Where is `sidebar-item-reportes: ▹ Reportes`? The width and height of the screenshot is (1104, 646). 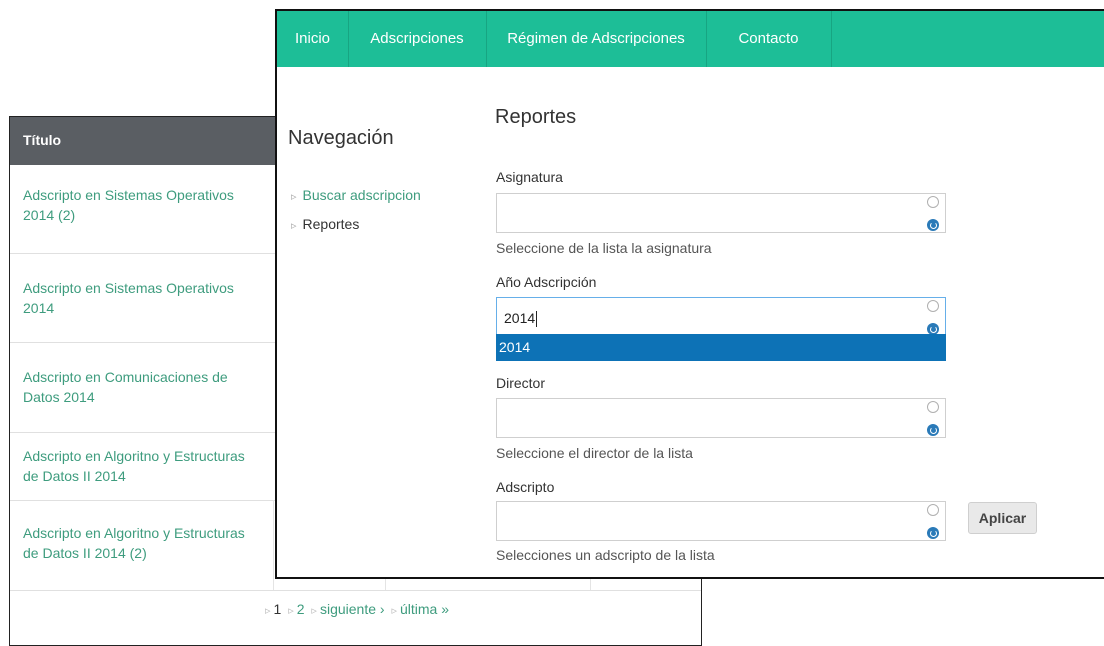 sidebar-item-reportes: ▹ Reportes is located at coordinates (325, 224).